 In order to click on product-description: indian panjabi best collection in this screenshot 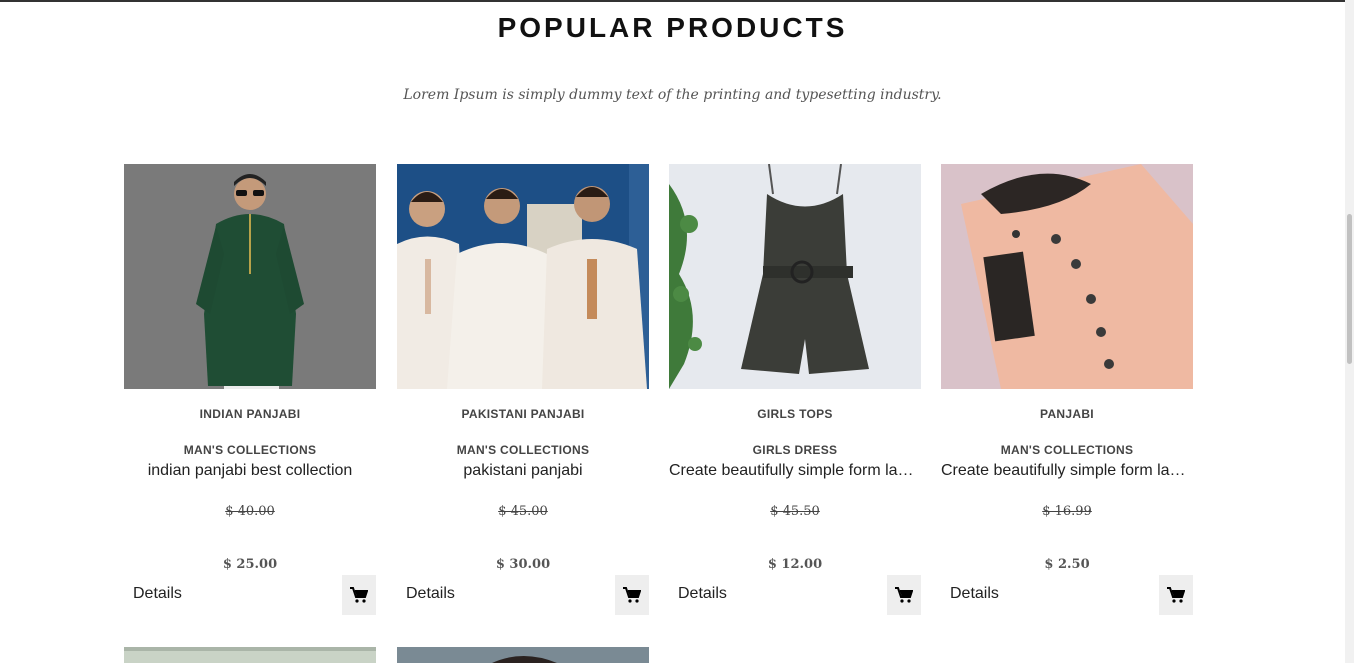, I will do `click(250, 470)`.